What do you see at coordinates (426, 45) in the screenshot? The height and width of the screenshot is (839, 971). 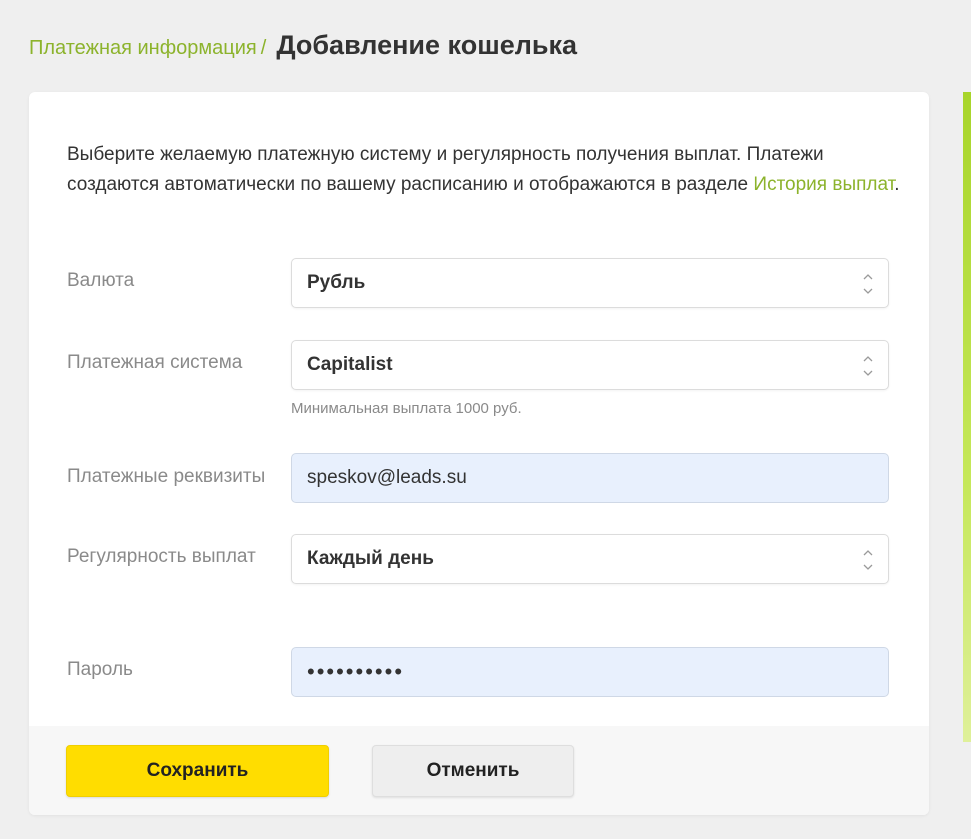 I see `page-title: Добавление кошелька` at bounding box center [426, 45].